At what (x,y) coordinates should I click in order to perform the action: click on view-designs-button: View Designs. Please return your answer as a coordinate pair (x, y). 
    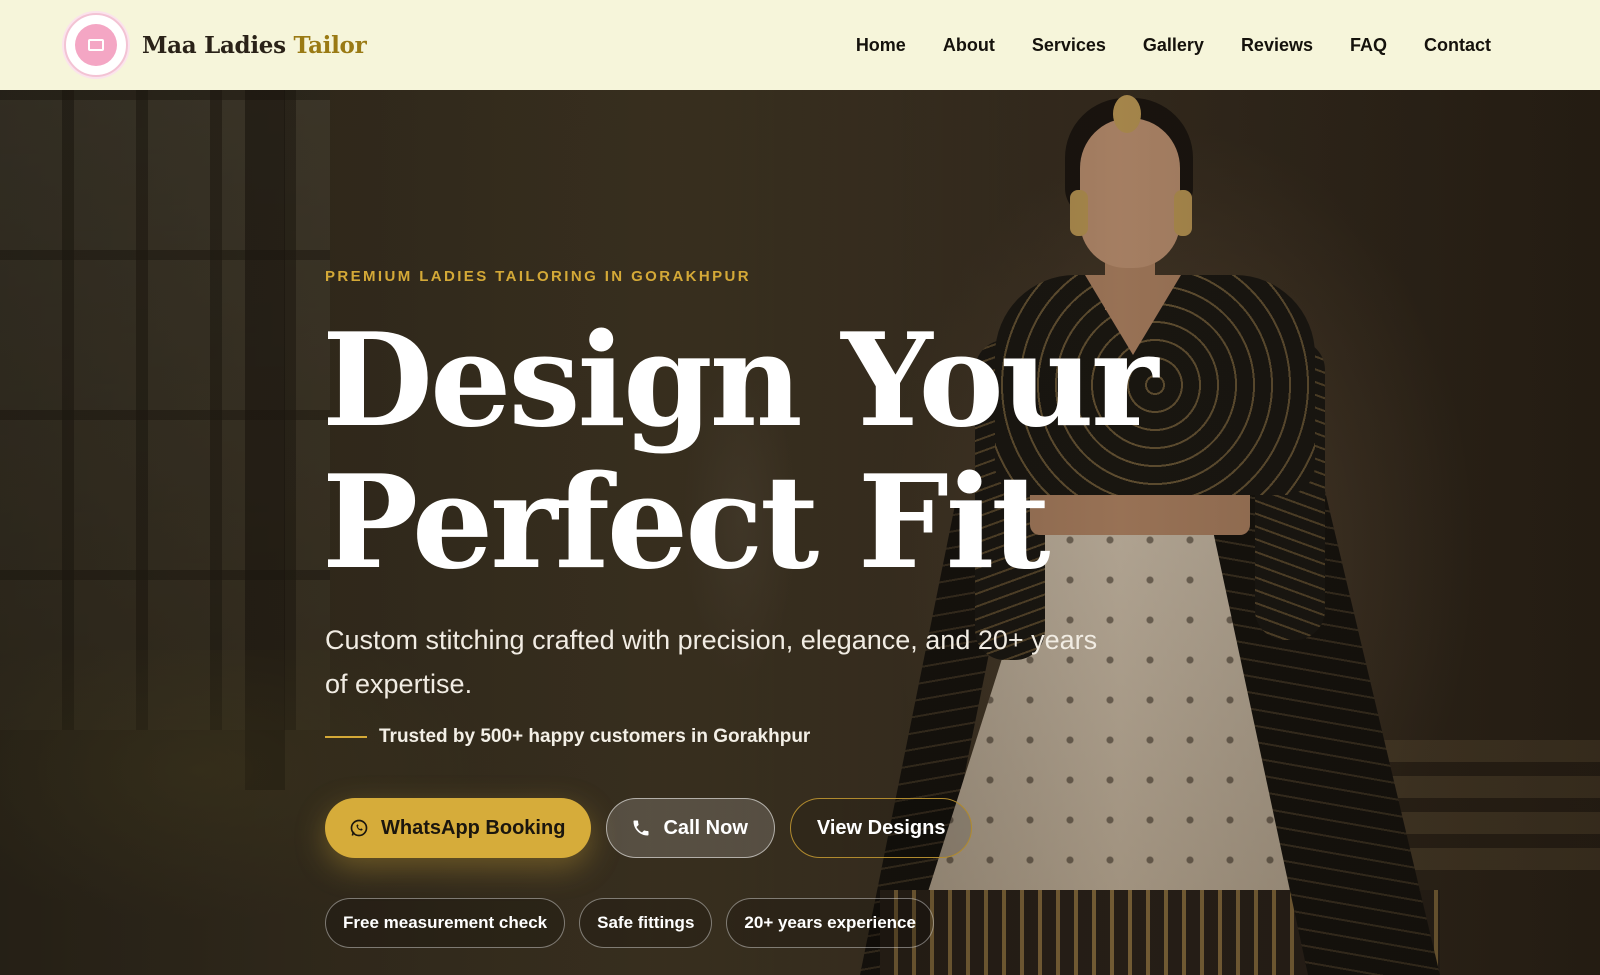
    Looking at the image, I should click on (881, 828).